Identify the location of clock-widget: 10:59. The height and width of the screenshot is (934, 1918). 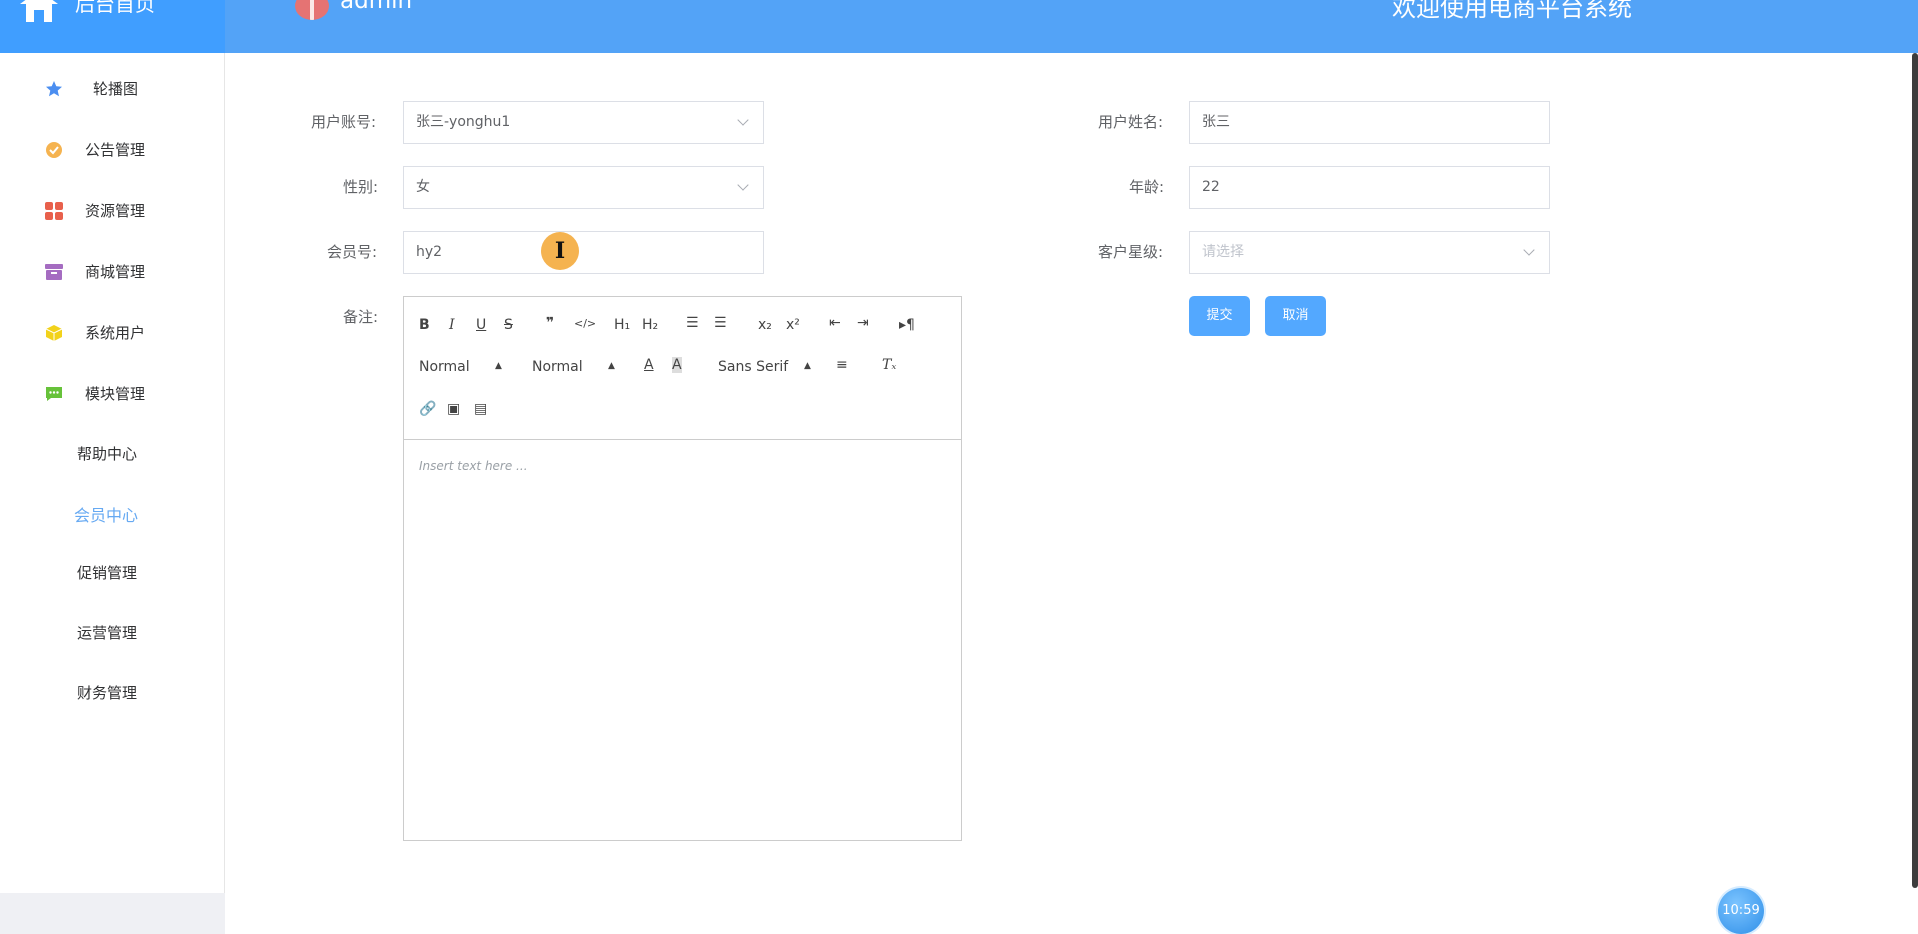
(1741, 911).